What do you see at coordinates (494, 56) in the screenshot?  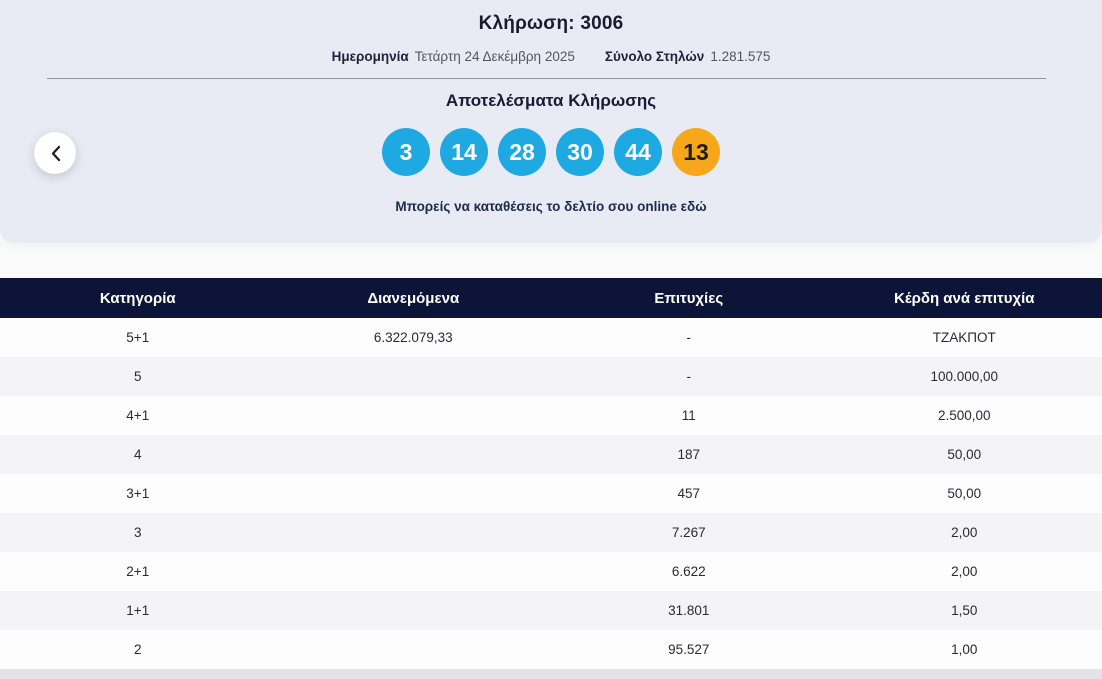 I see `draw-date-value: Τετάρτη 24 Δεκέμβρη 2025` at bounding box center [494, 56].